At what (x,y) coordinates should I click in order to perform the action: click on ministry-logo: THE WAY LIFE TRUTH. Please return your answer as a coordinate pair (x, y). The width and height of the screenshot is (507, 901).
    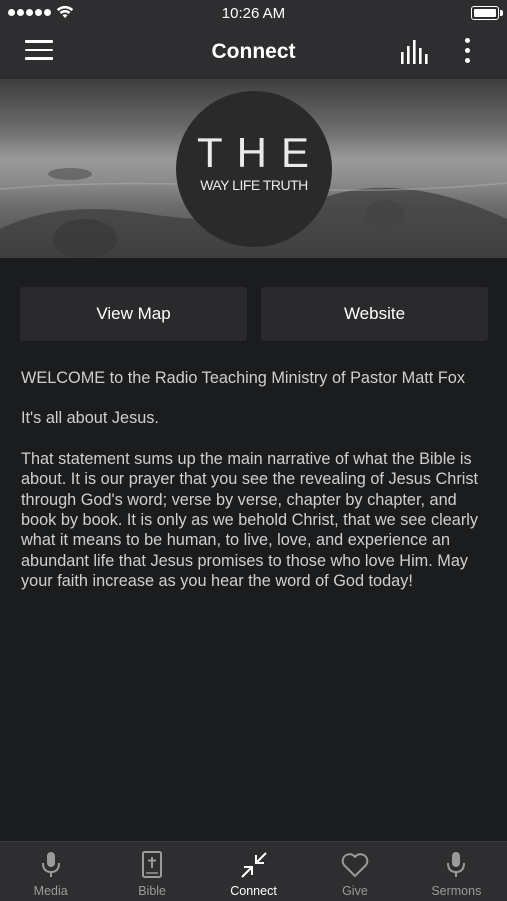
    Looking at the image, I should click on (254, 169).